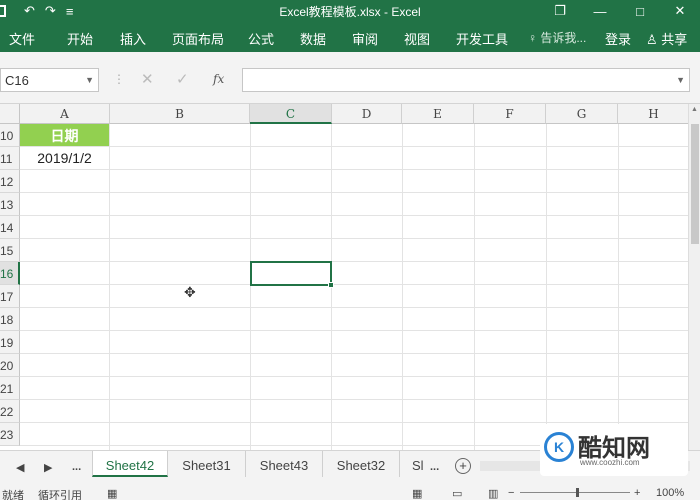 This screenshot has width=700, height=500. I want to click on tab-developer: 开发工具, so click(482, 38).